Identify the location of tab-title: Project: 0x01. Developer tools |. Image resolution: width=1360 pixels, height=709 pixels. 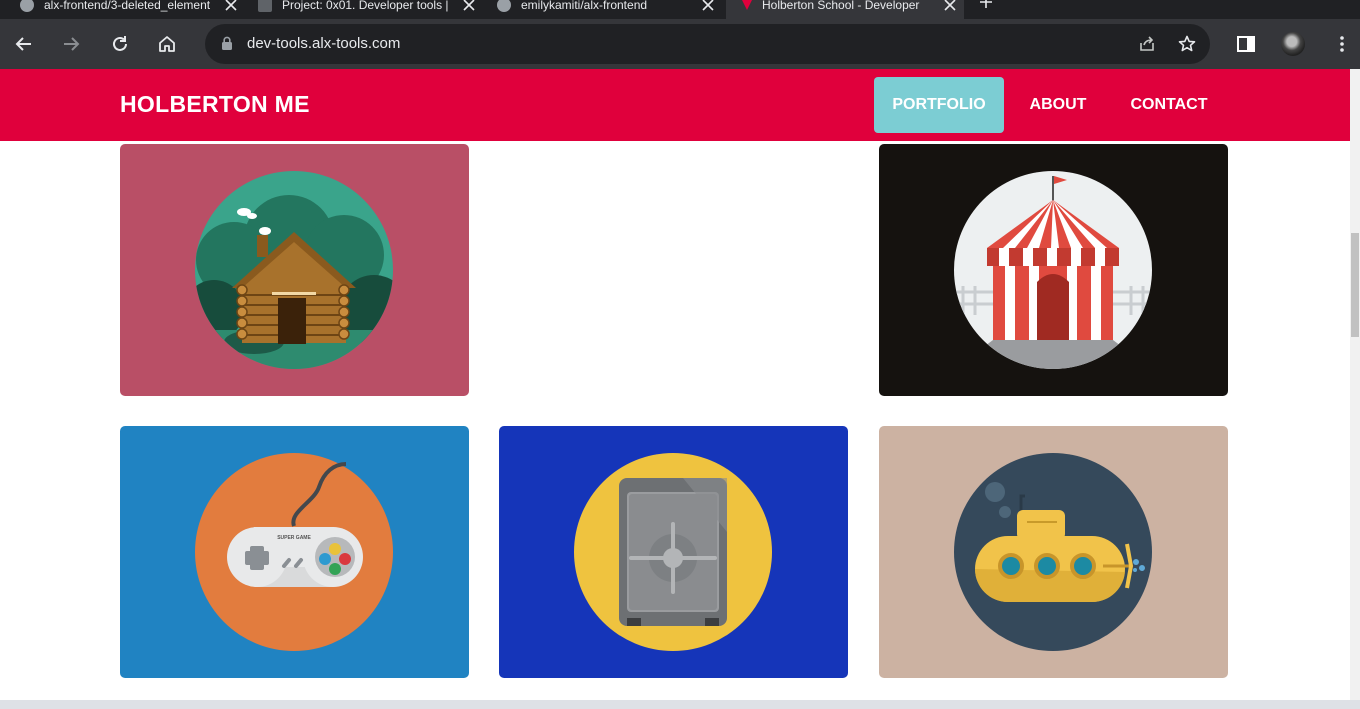
(365, 6).